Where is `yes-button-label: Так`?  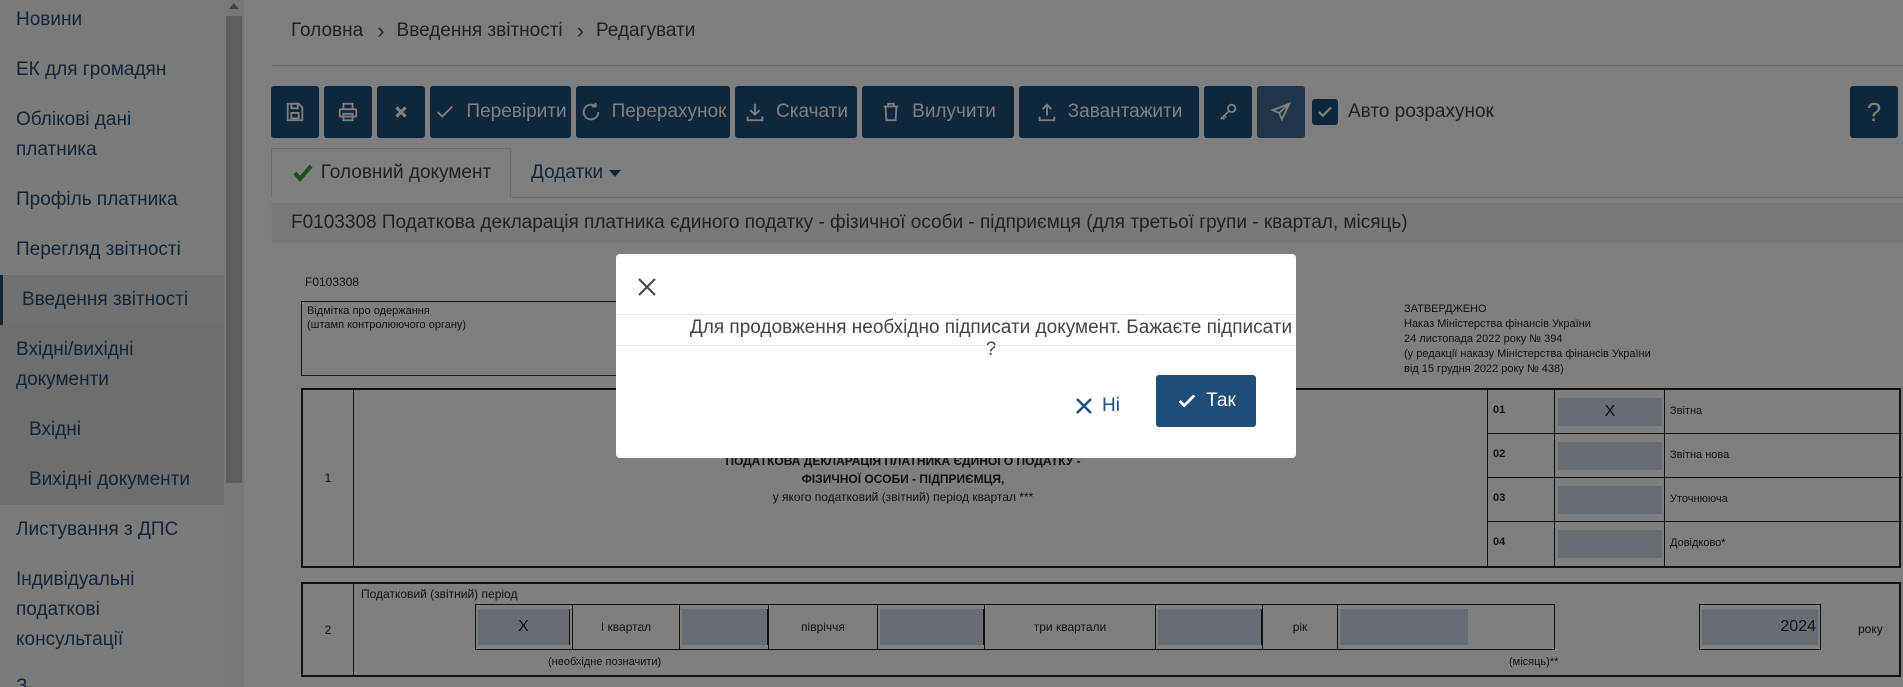
yes-button-label: Так is located at coordinates (1221, 400).